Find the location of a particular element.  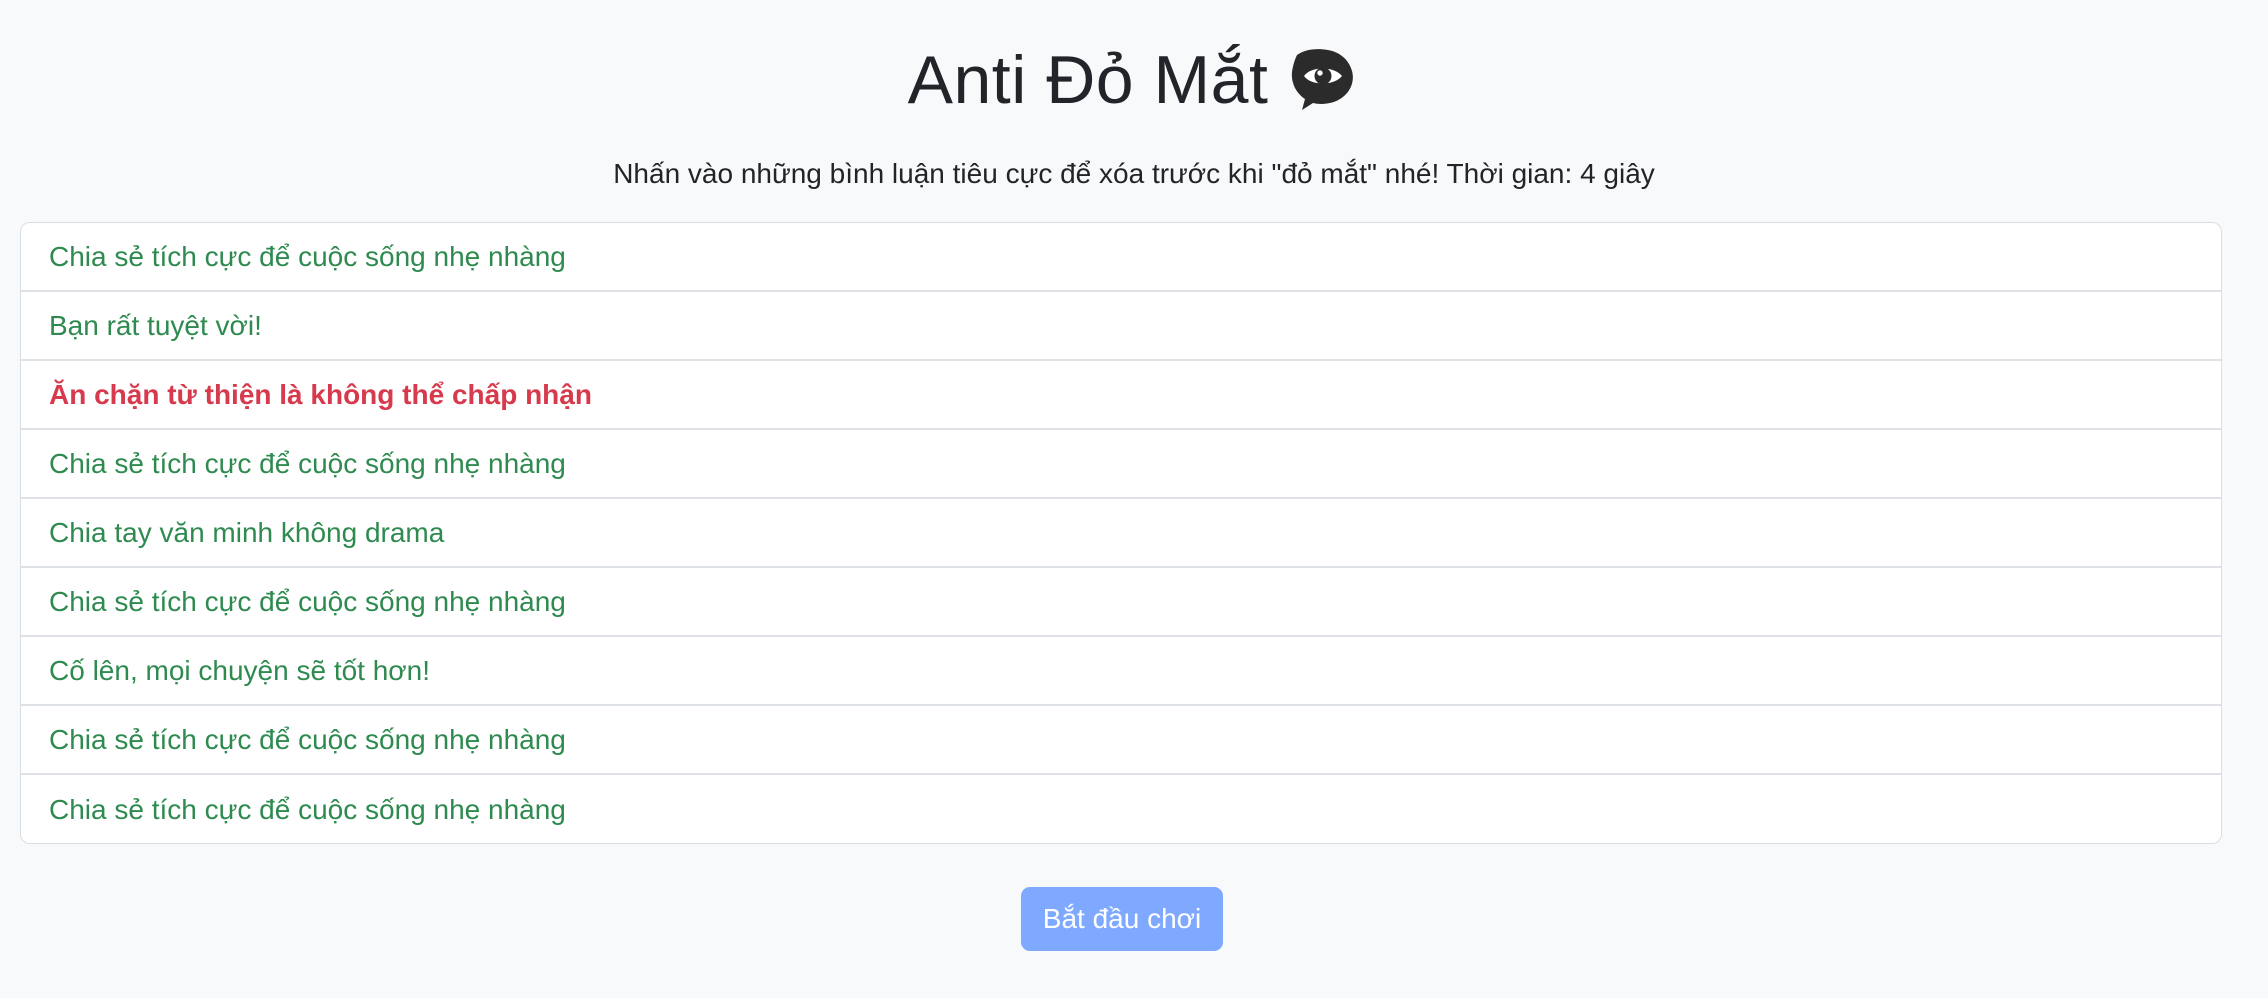

comment-item: Chia tay văn minh không drama is located at coordinates (1121, 533).